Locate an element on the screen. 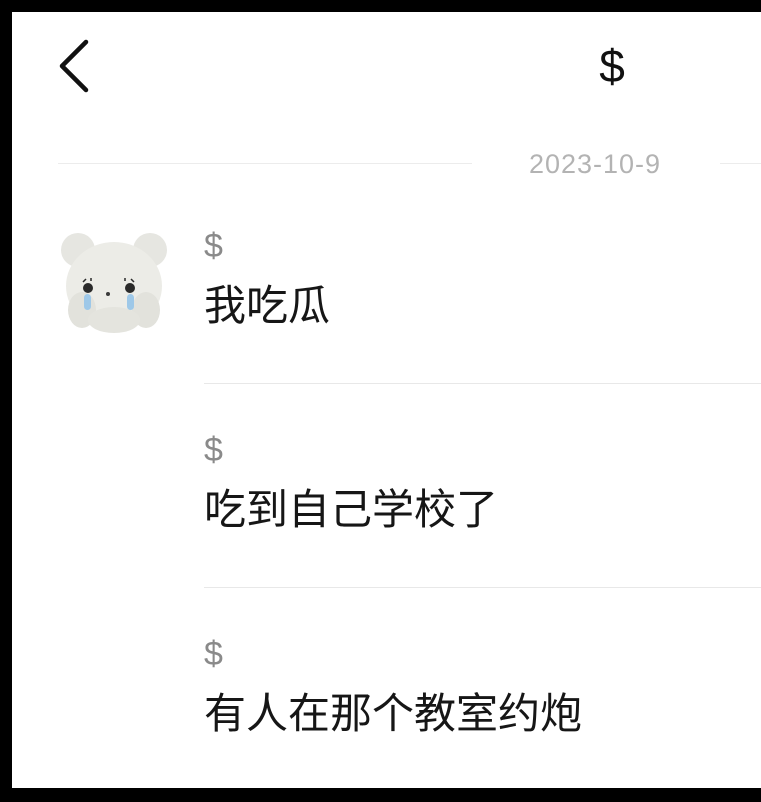  date-separator: 2023-10-9 is located at coordinates (386, 164).